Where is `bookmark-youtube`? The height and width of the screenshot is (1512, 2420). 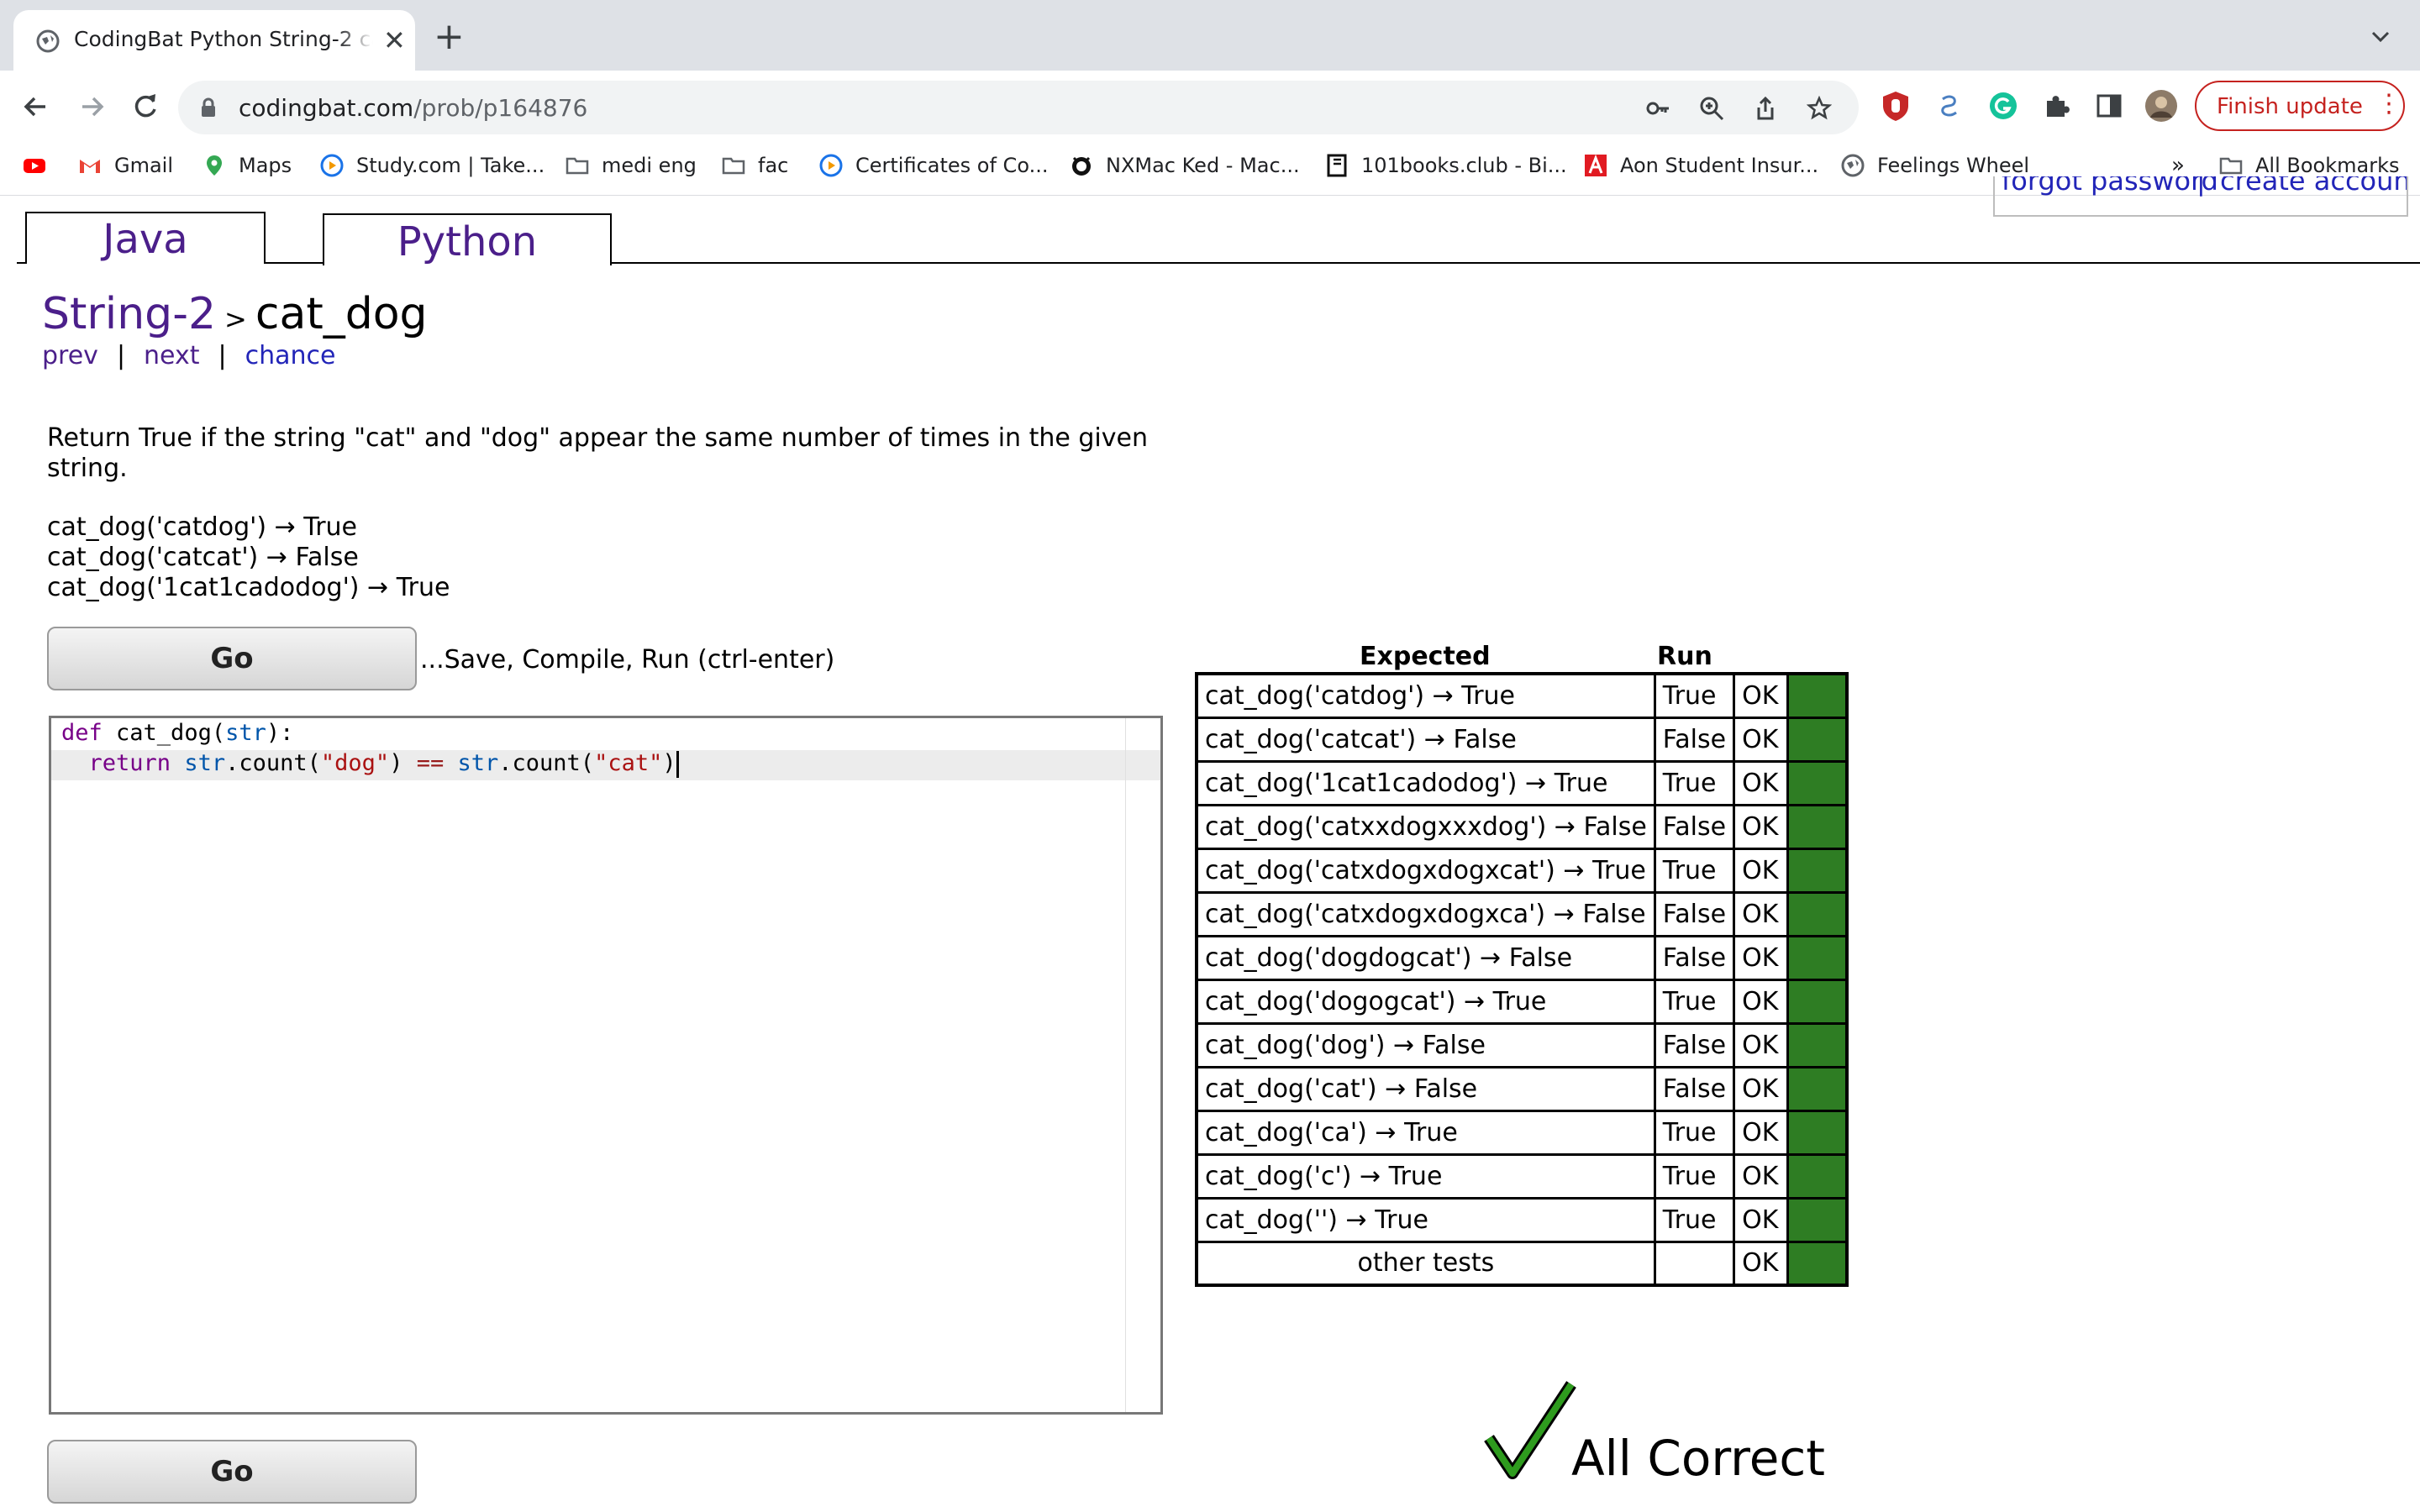
bookmark-youtube is located at coordinates (40, 168).